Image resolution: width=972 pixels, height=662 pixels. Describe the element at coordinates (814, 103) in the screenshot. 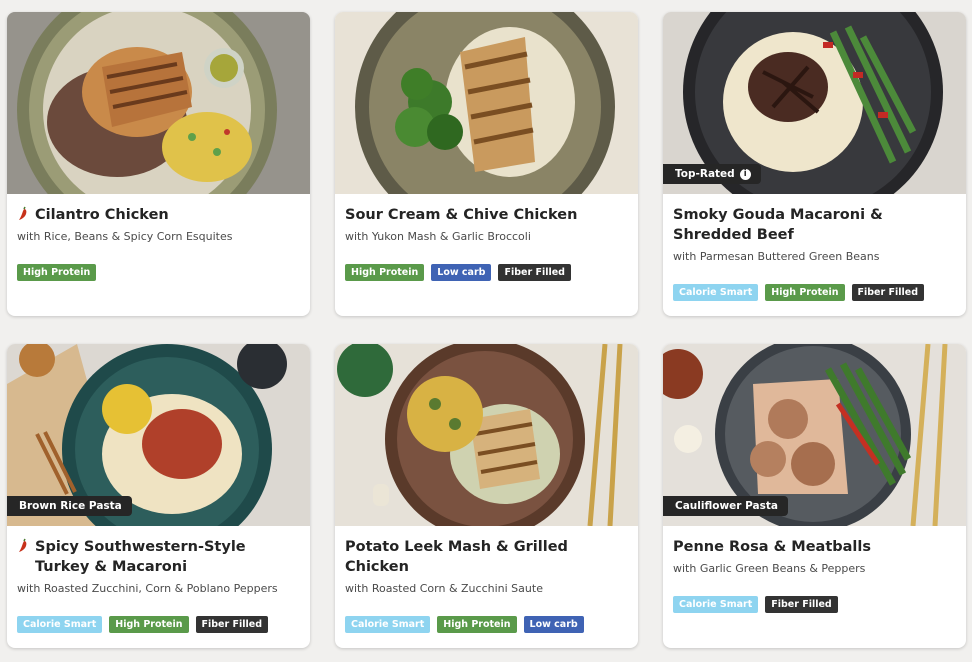

I see `meal-photo: Top-Rated i` at that location.